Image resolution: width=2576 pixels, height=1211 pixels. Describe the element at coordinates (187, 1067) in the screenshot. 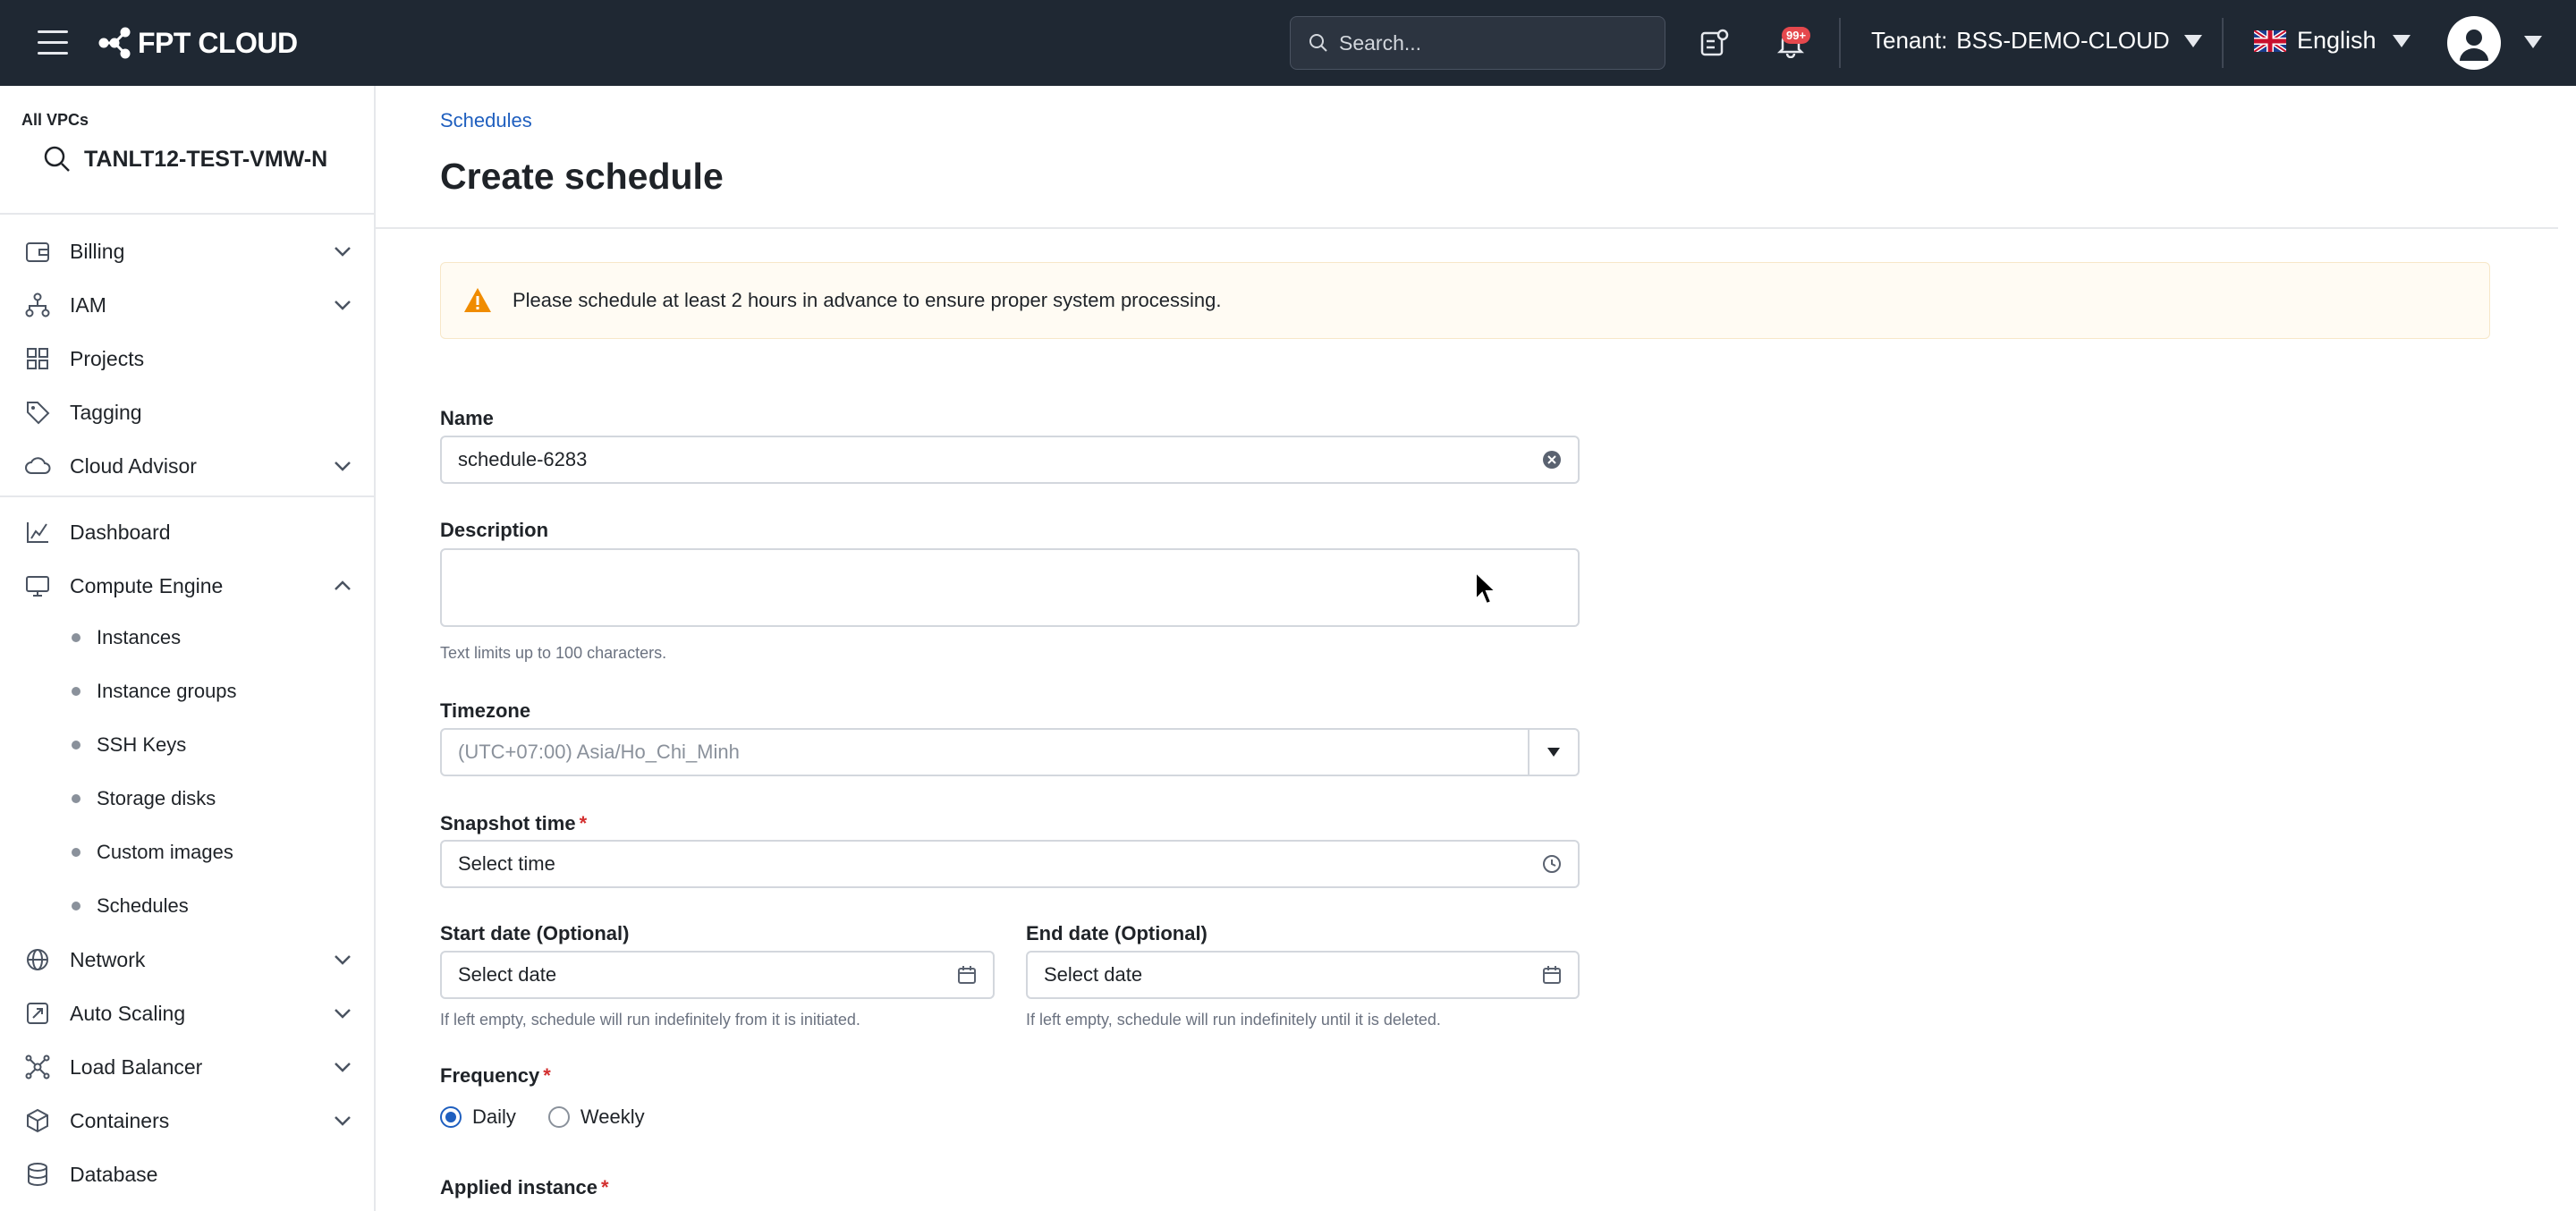

I see `sidebar-item-load-balancer: Load Balancer` at that location.